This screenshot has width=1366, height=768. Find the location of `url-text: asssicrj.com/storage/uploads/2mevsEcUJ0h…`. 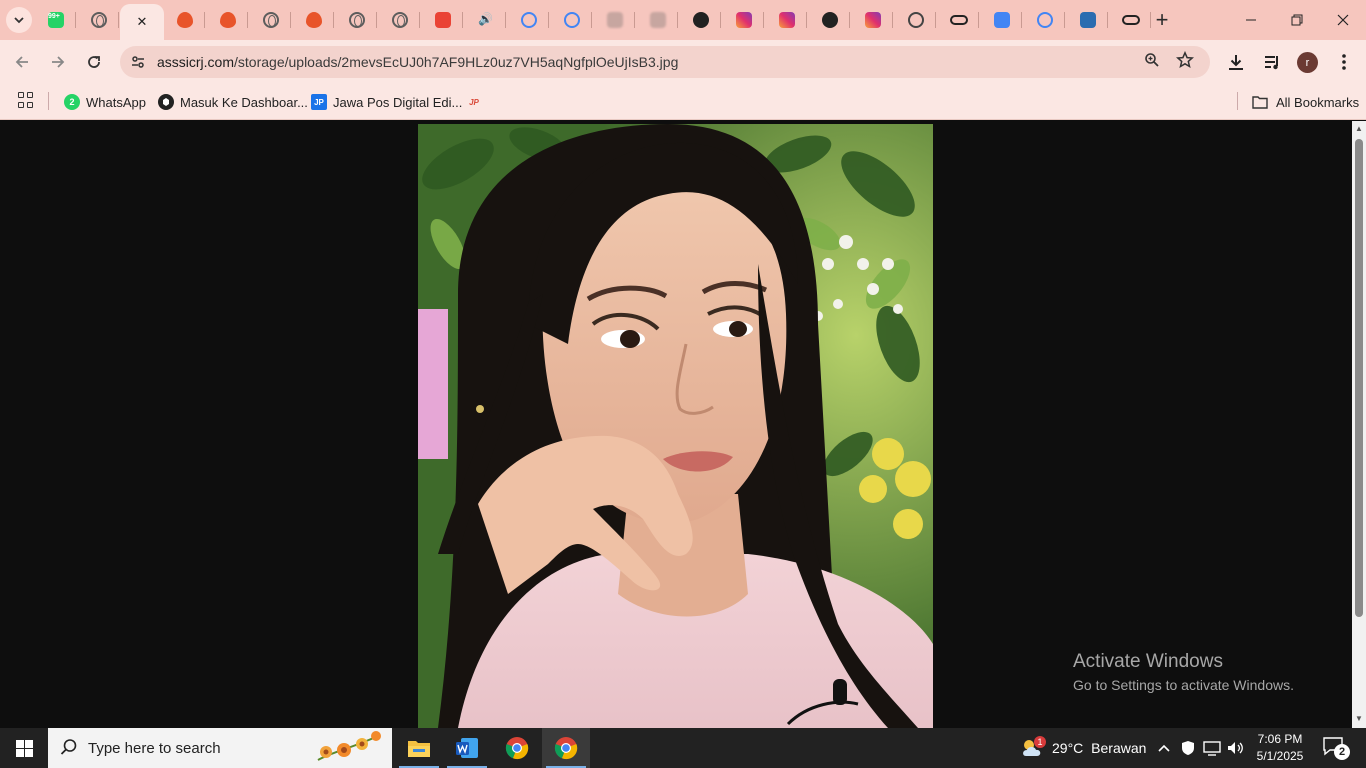

url-text: asssicrj.com/storage/uploads/2mevsEcUJ0h… is located at coordinates (417, 62).